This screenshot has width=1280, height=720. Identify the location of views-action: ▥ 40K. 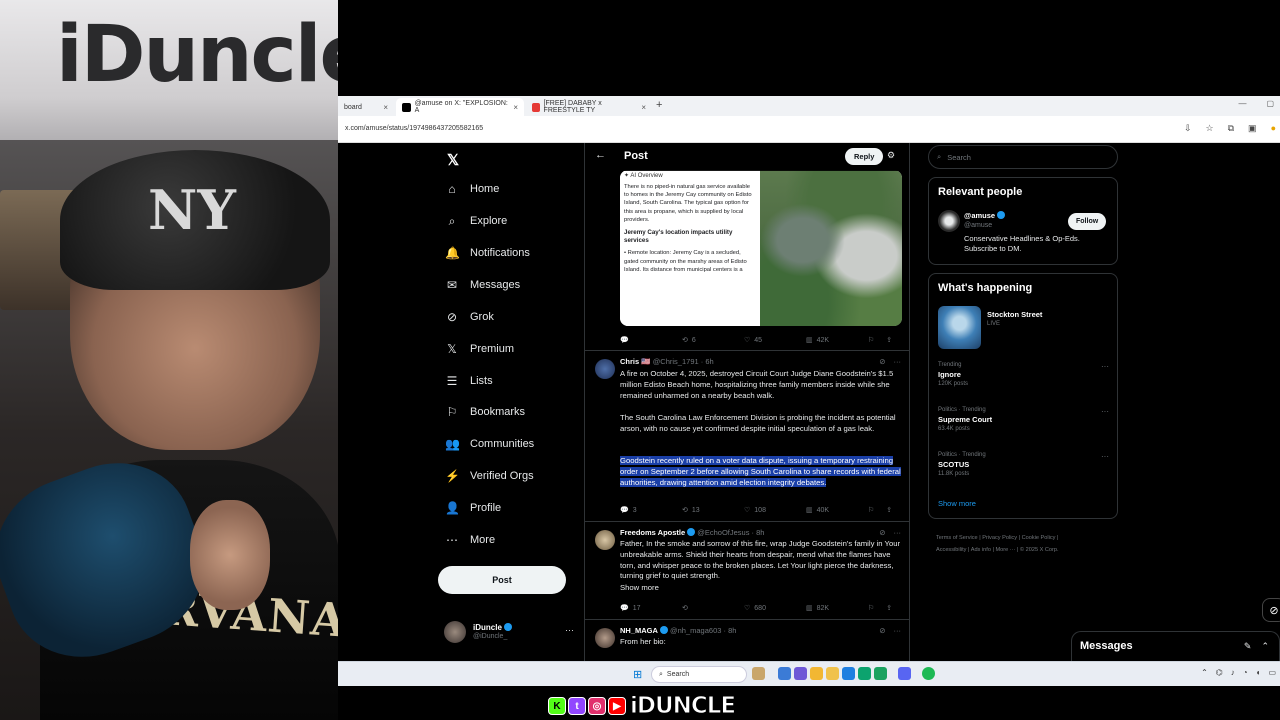
(837, 510).